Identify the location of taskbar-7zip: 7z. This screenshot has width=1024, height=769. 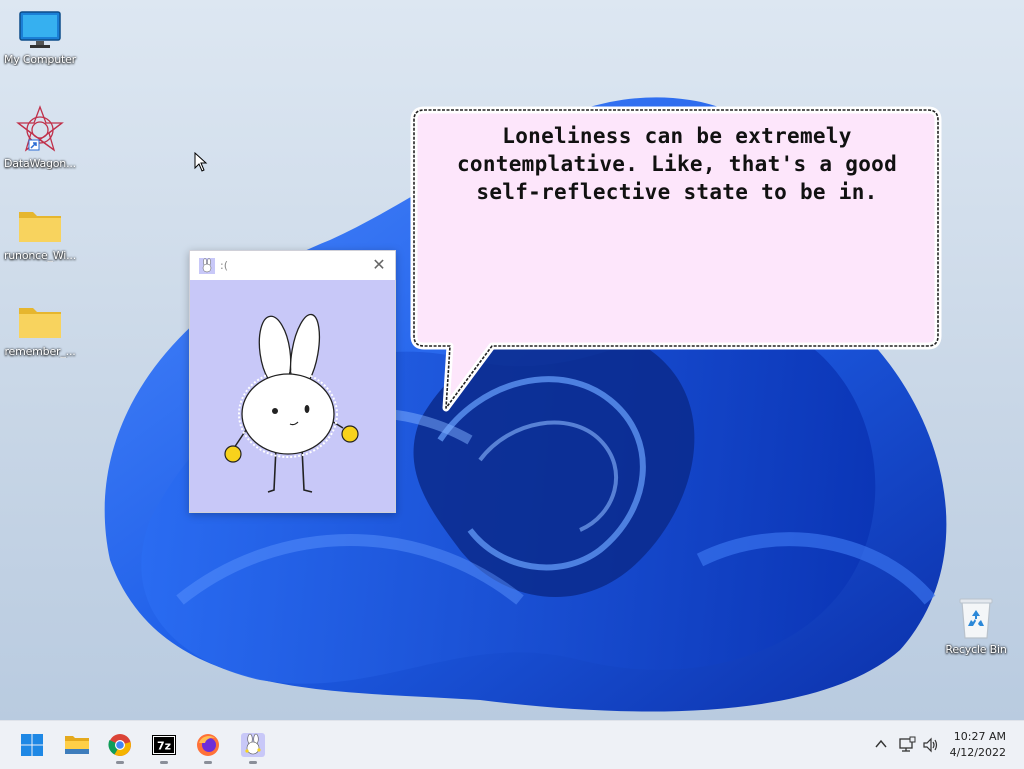
(164, 746).